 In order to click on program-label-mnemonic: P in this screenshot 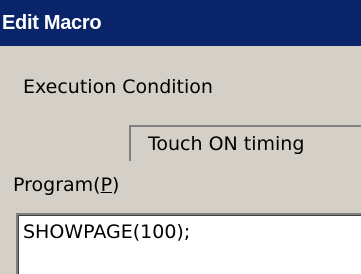, I will do `click(106, 185)`.